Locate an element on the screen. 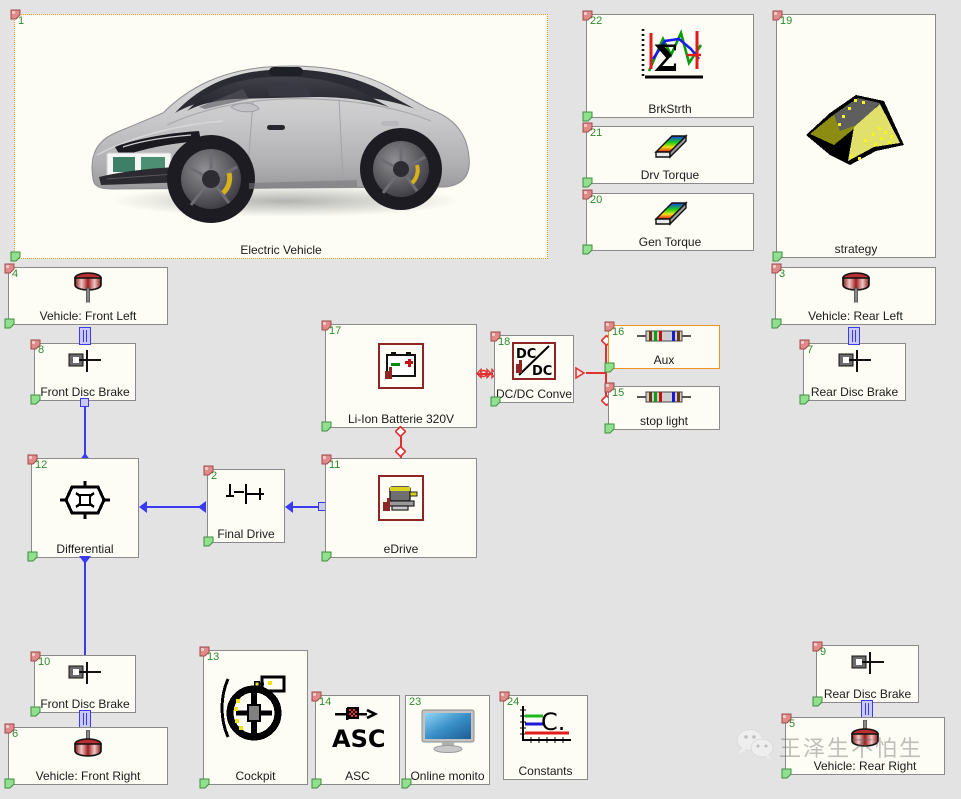  block-vehicle-front-right: 6 Vehicle: Front Right is located at coordinates (88, 756).